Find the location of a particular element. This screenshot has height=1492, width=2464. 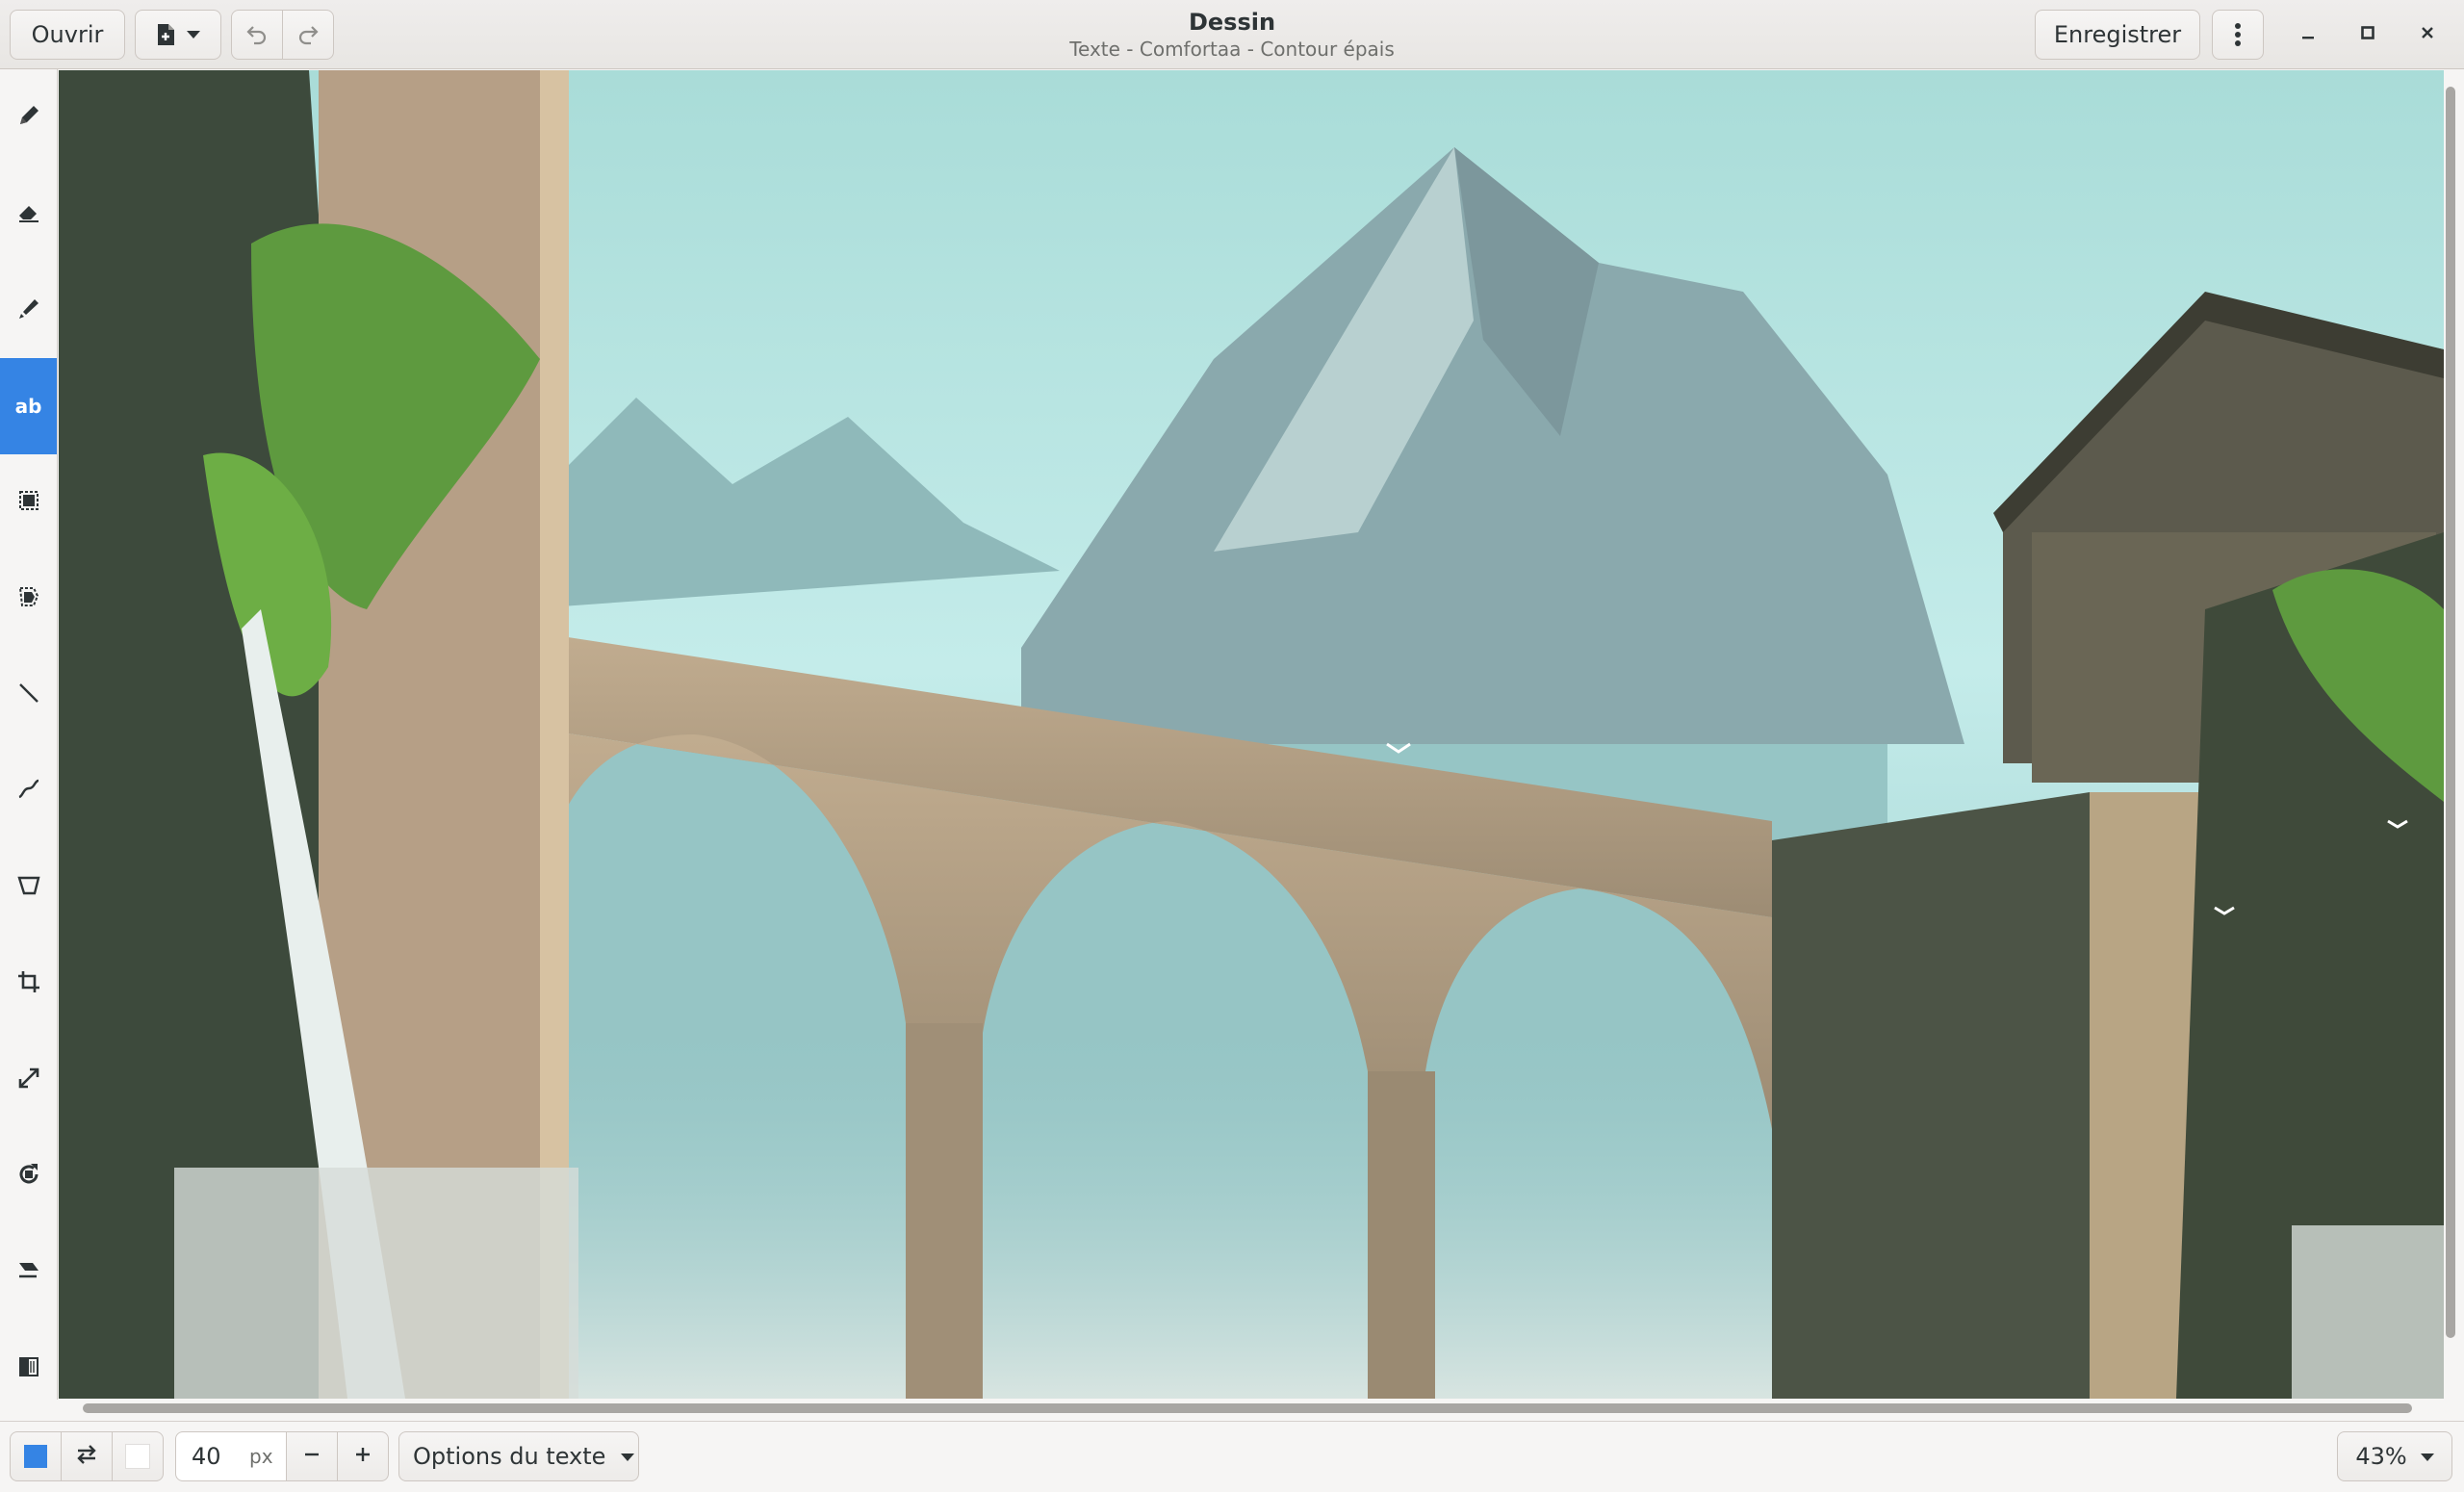

tool-skew is located at coordinates (28, 1272).